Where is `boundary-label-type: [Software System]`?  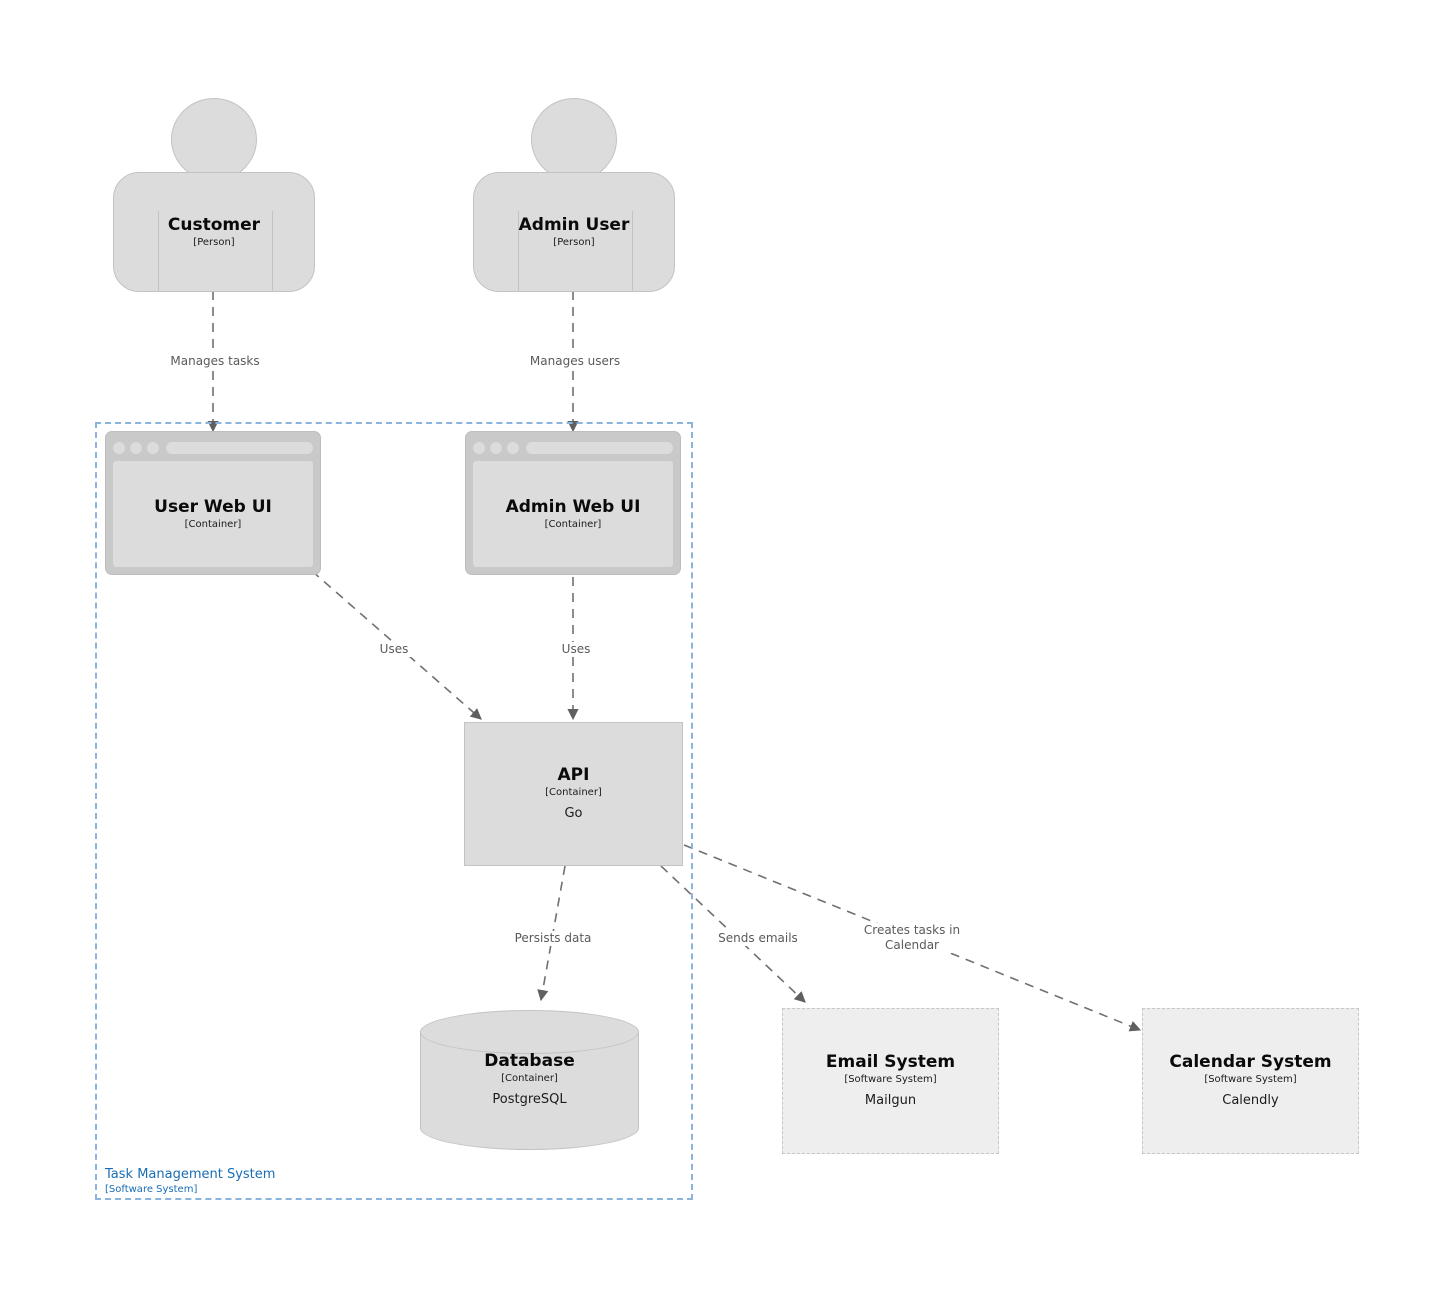 boundary-label-type: [Software System] is located at coordinates (151, 1189).